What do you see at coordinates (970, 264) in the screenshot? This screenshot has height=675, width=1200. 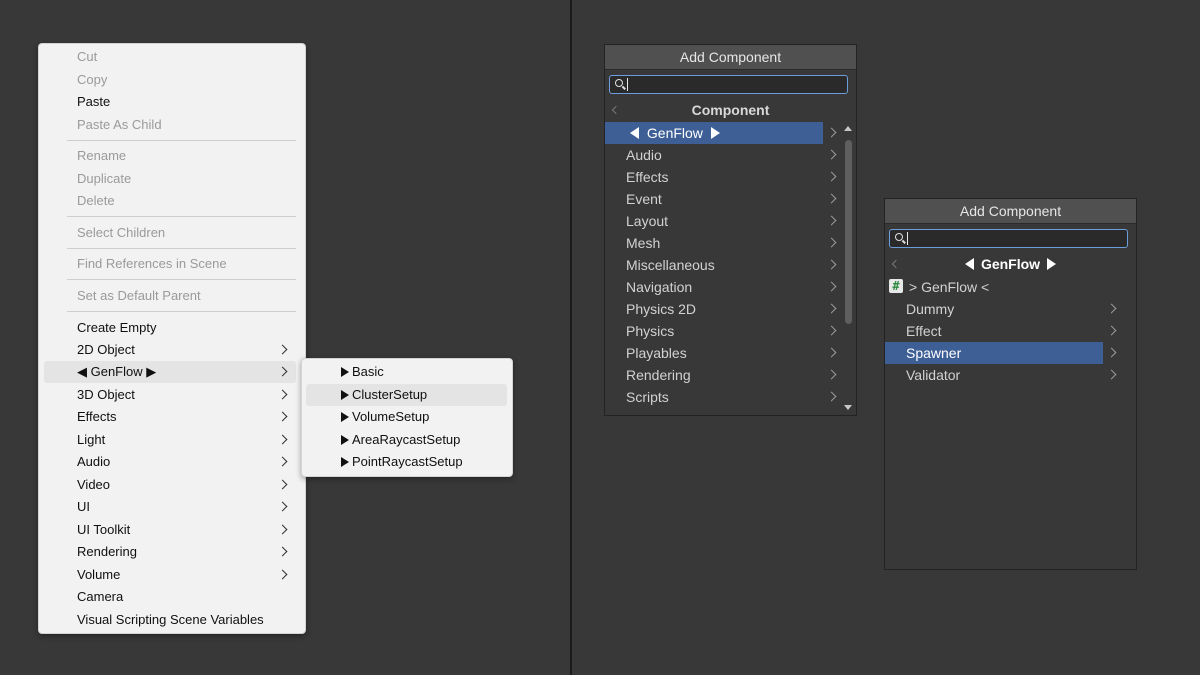 I see `triangle-left-icon` at bounding box center [970, 264].